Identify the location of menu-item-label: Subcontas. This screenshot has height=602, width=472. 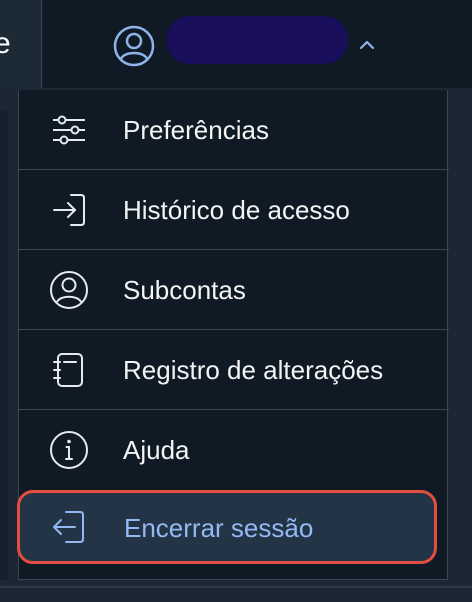
(184, 290).